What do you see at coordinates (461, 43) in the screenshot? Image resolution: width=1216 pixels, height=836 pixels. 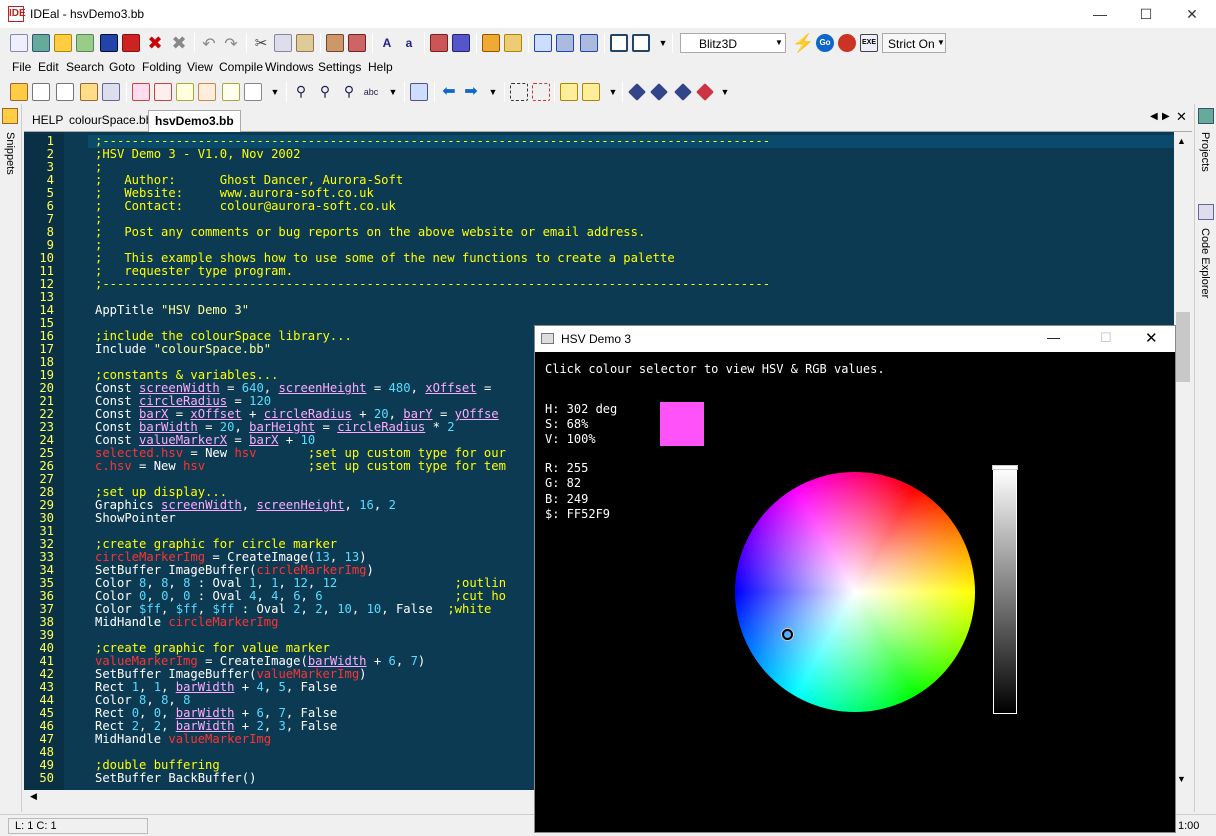 I see `outdent-icon` at bounding box center [461, 43].